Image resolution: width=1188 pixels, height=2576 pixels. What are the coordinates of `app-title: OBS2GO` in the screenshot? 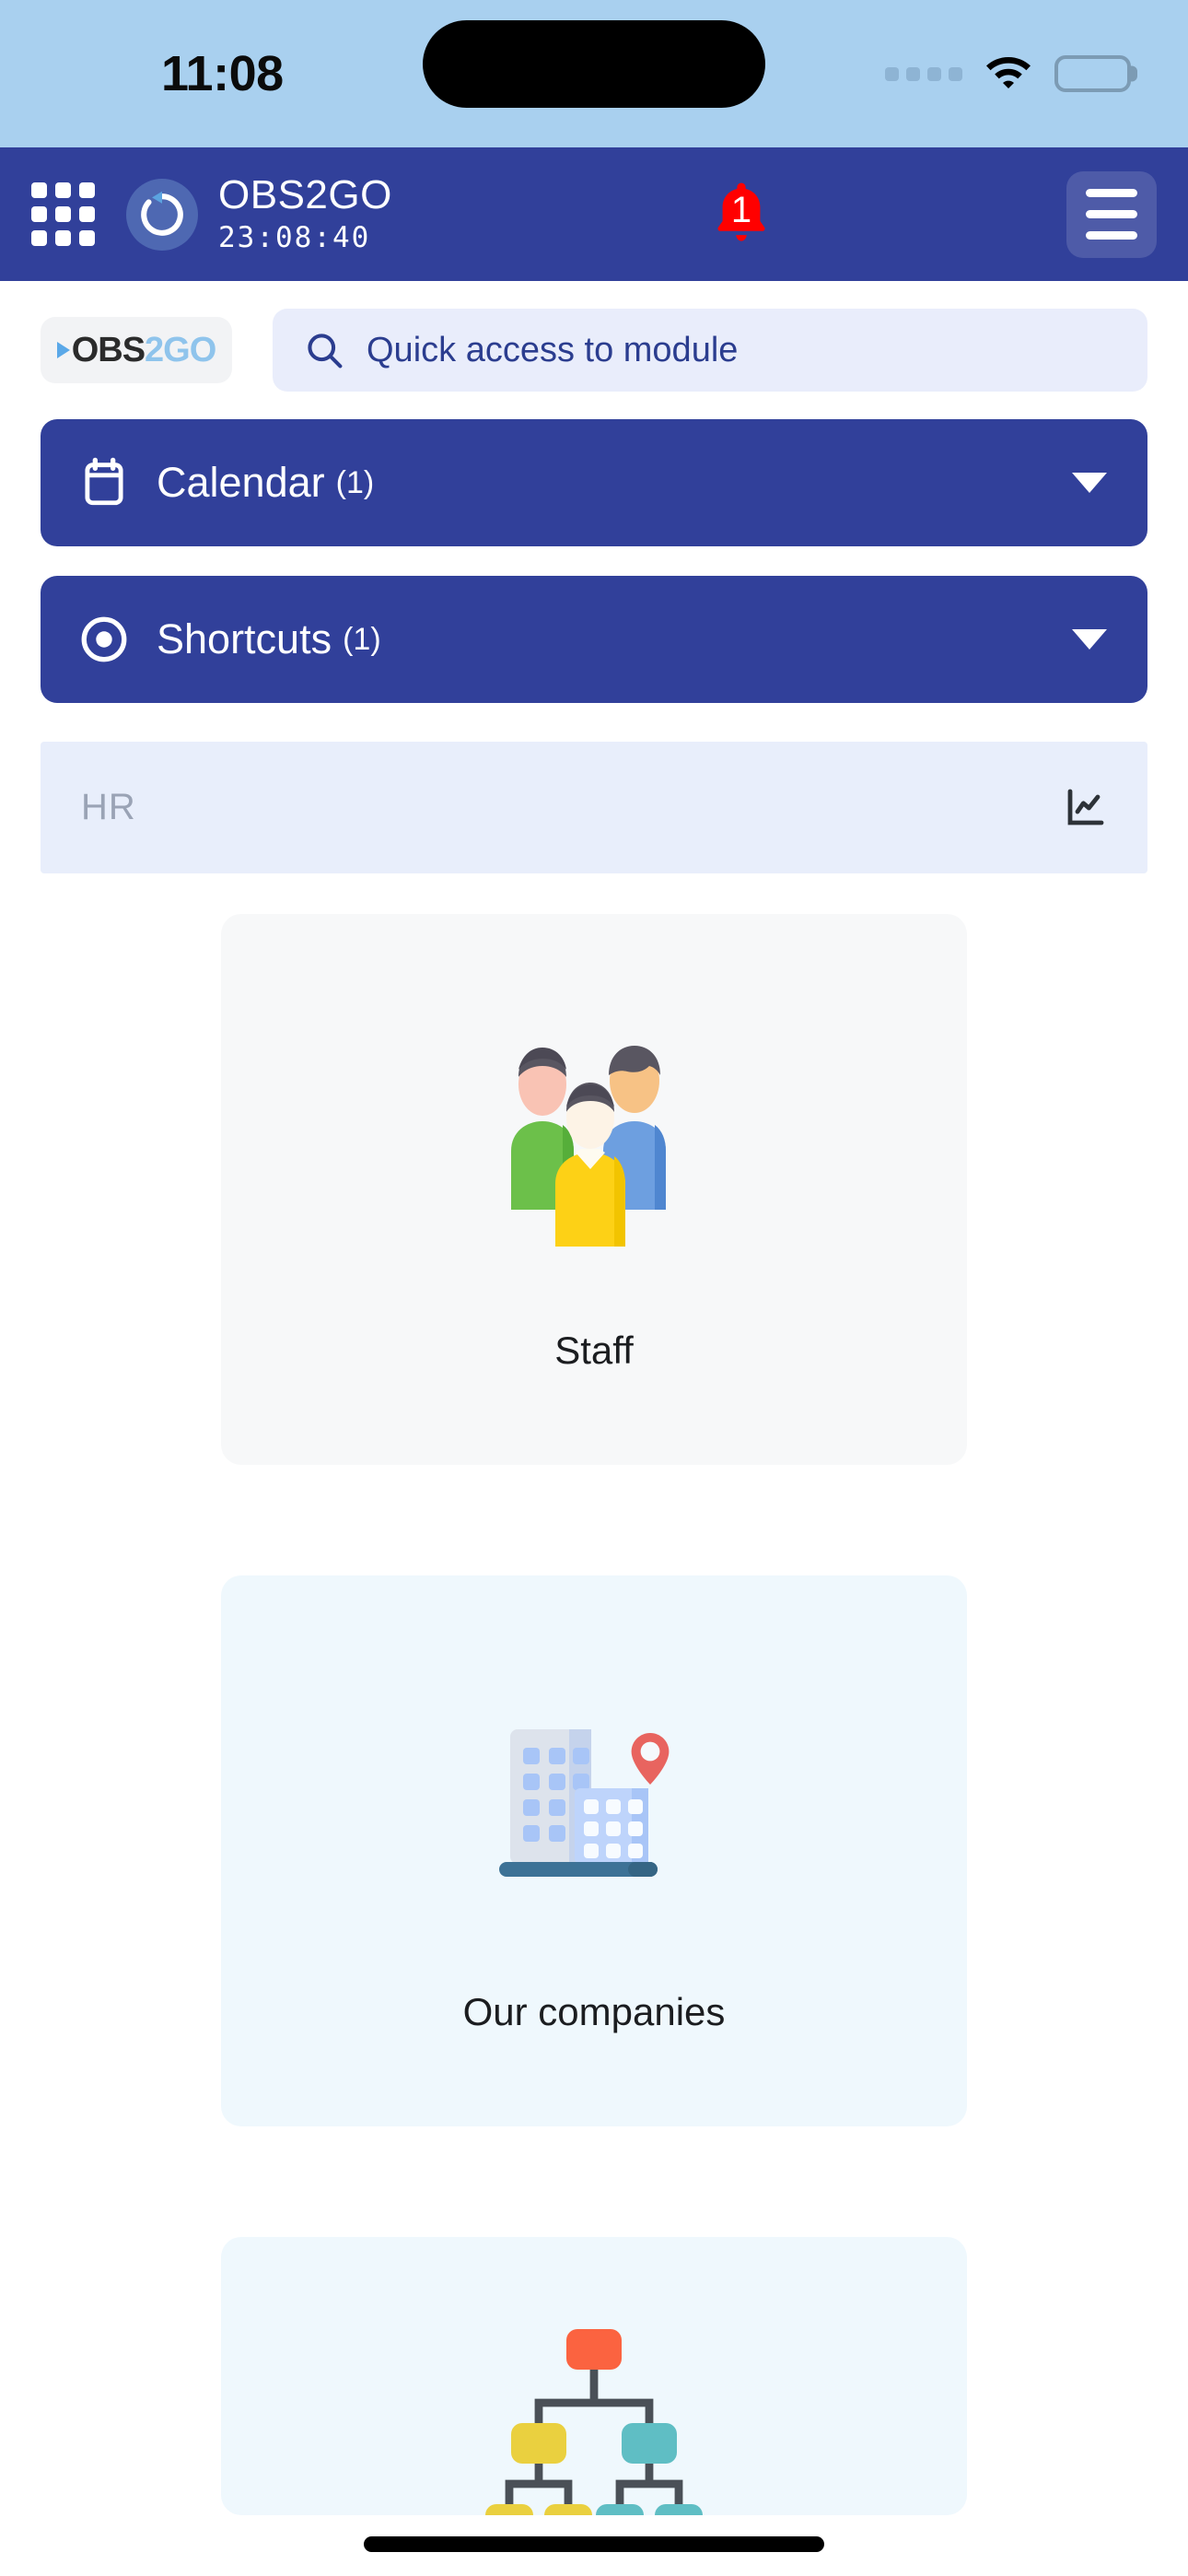 It's located at (305, 195).